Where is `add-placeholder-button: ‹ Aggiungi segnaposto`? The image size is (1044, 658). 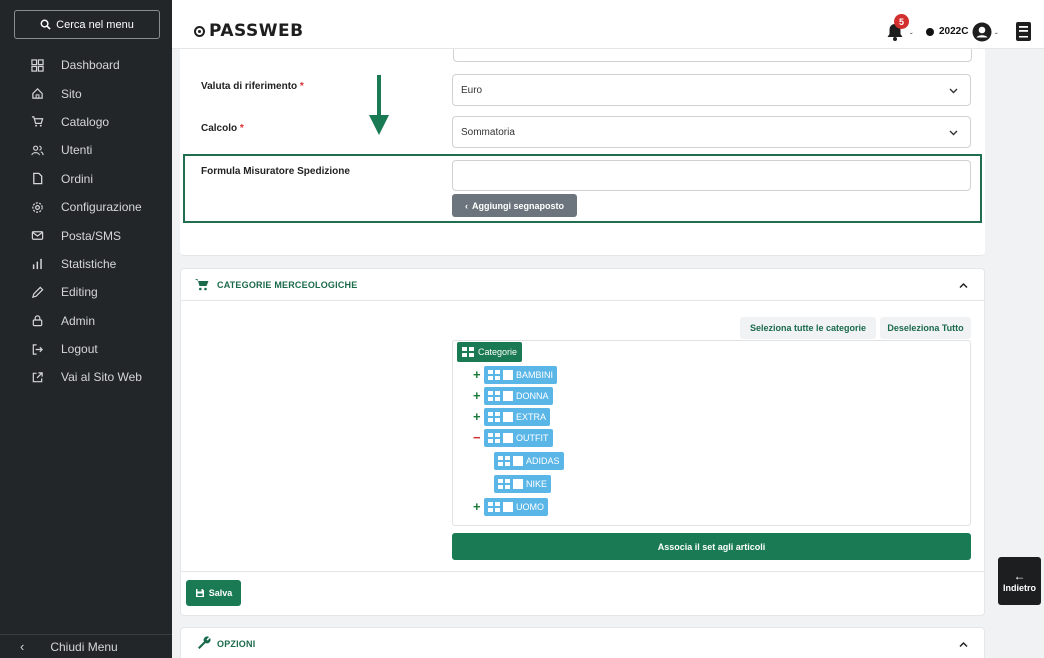
add-placeholder-button: ‹ Aggiungi segnaposto is located at coordinates (514, 205).